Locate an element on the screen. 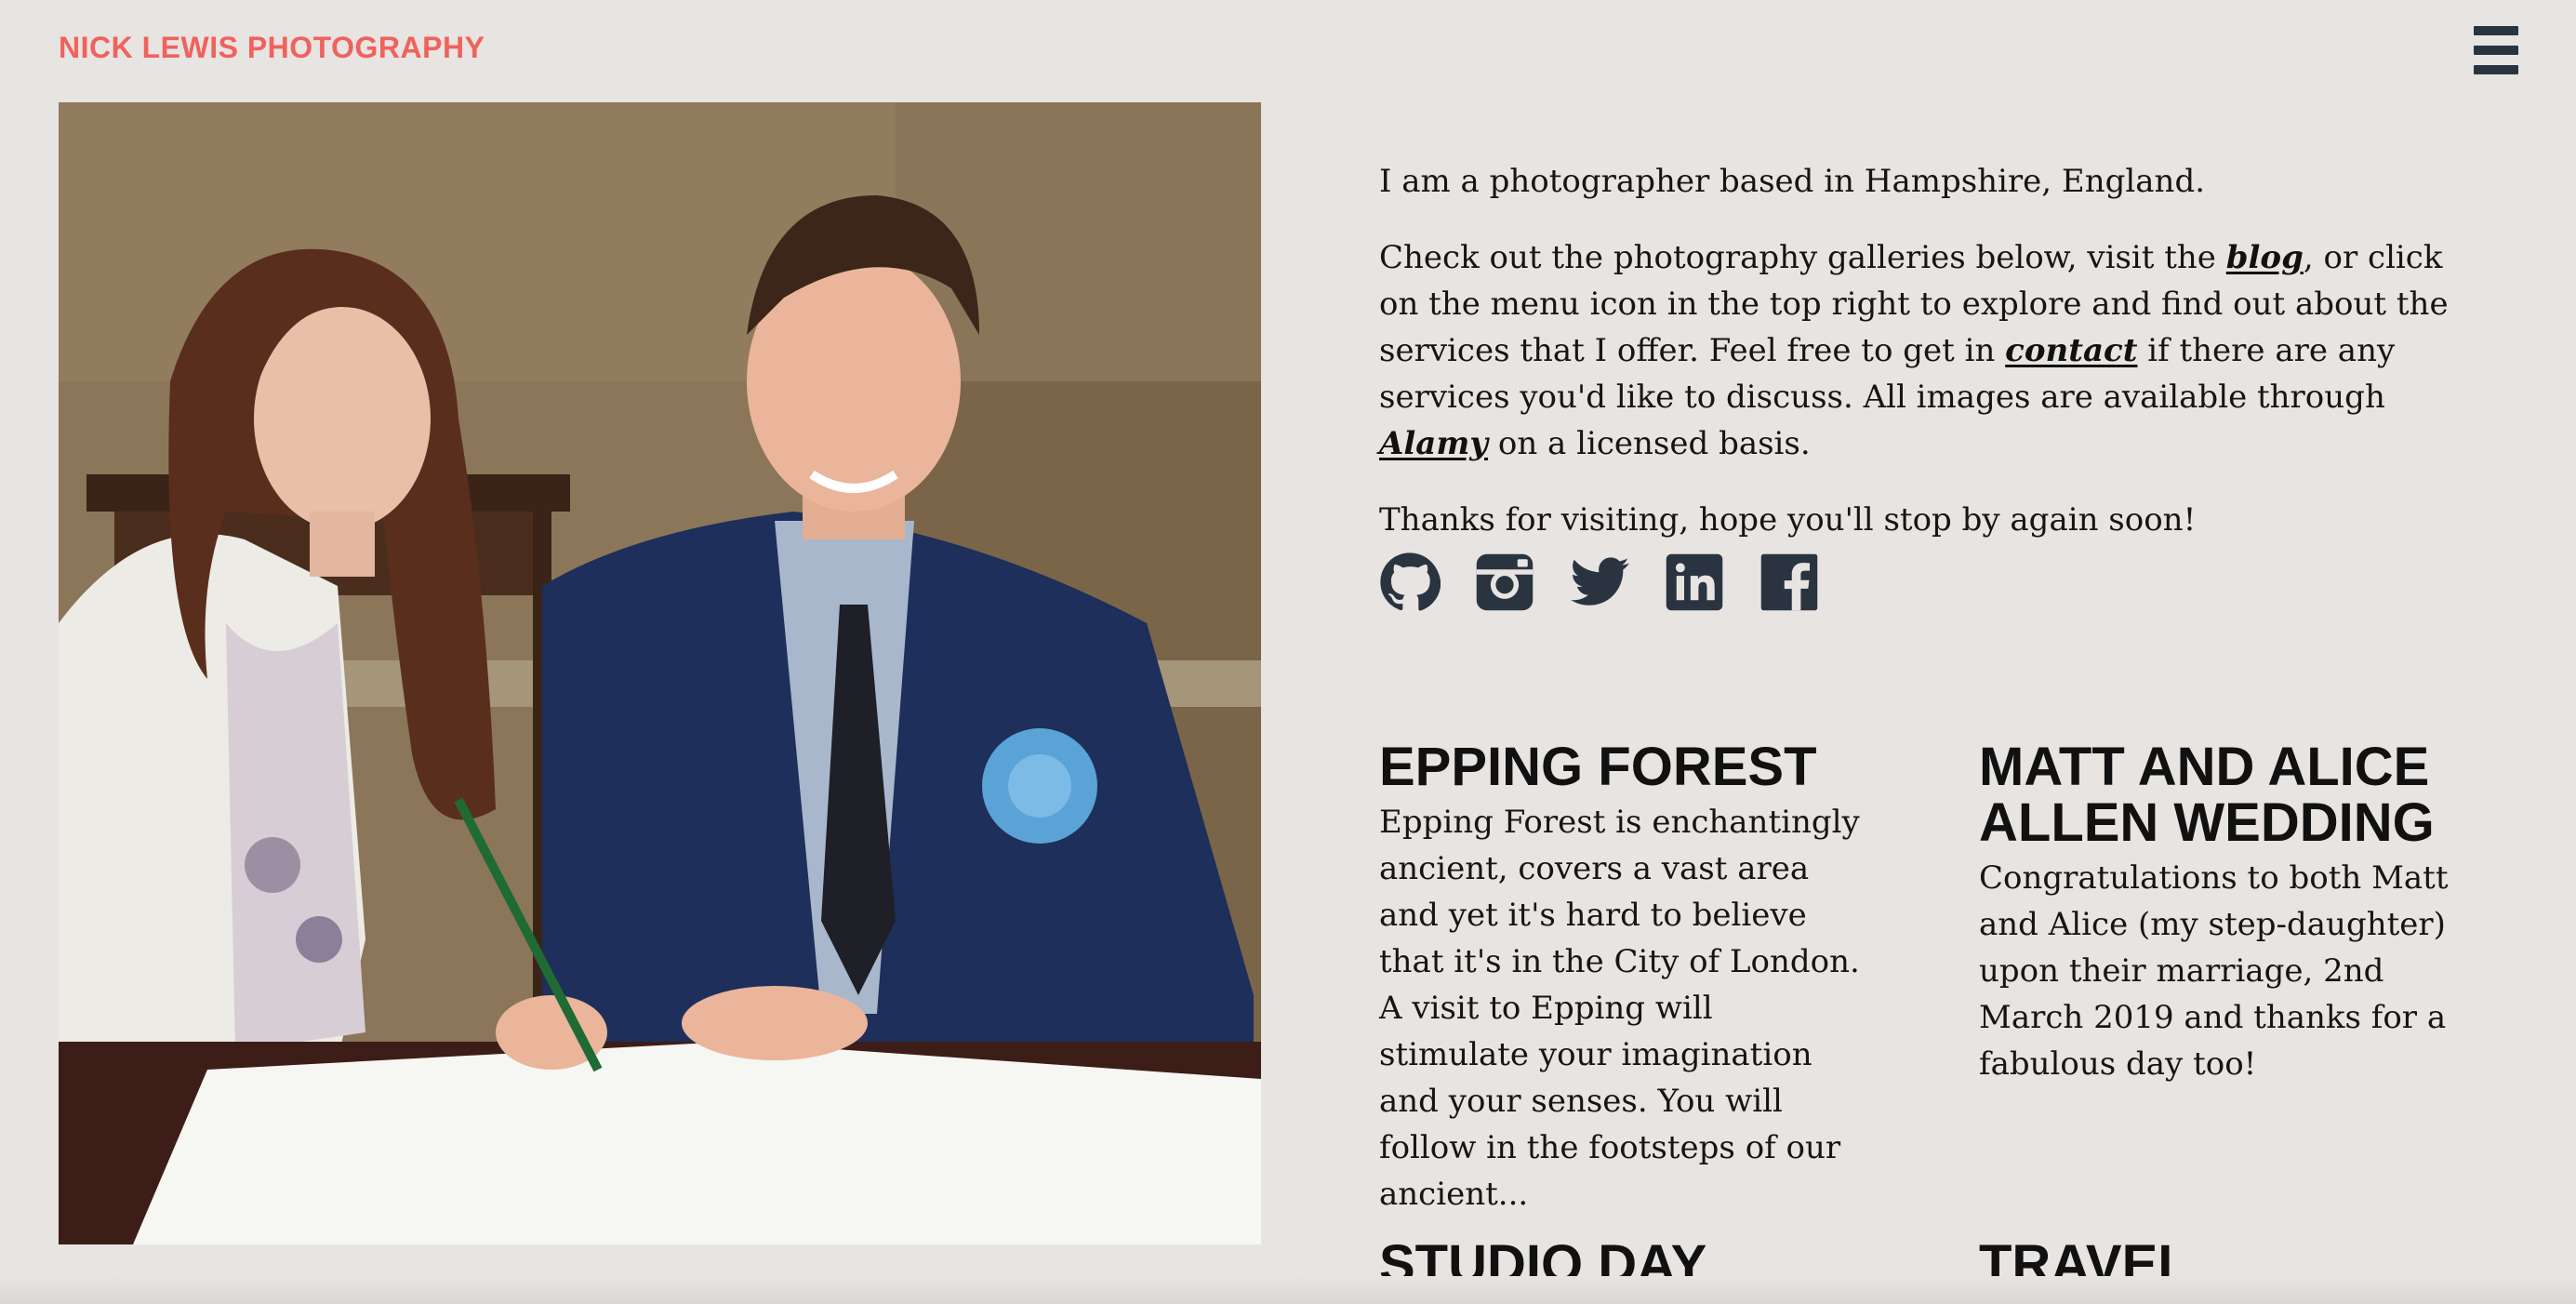 This screenshot has width=2576, height=1304. hamburger-menu-icon is located at coordinates (2496, 50).